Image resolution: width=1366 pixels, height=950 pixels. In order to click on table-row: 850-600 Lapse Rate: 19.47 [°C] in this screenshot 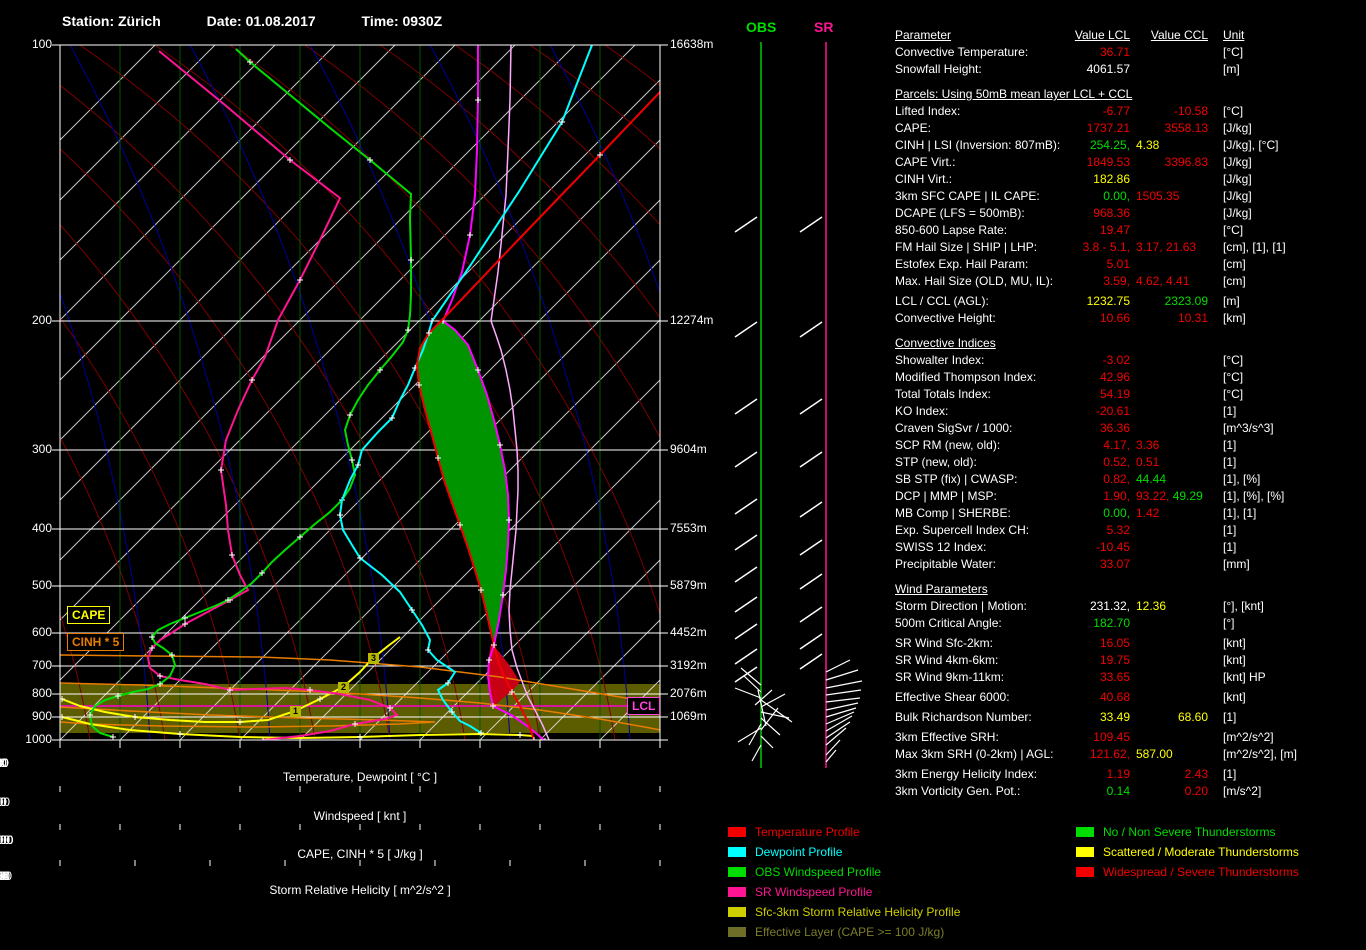, I will do `click(1129, 230)`.